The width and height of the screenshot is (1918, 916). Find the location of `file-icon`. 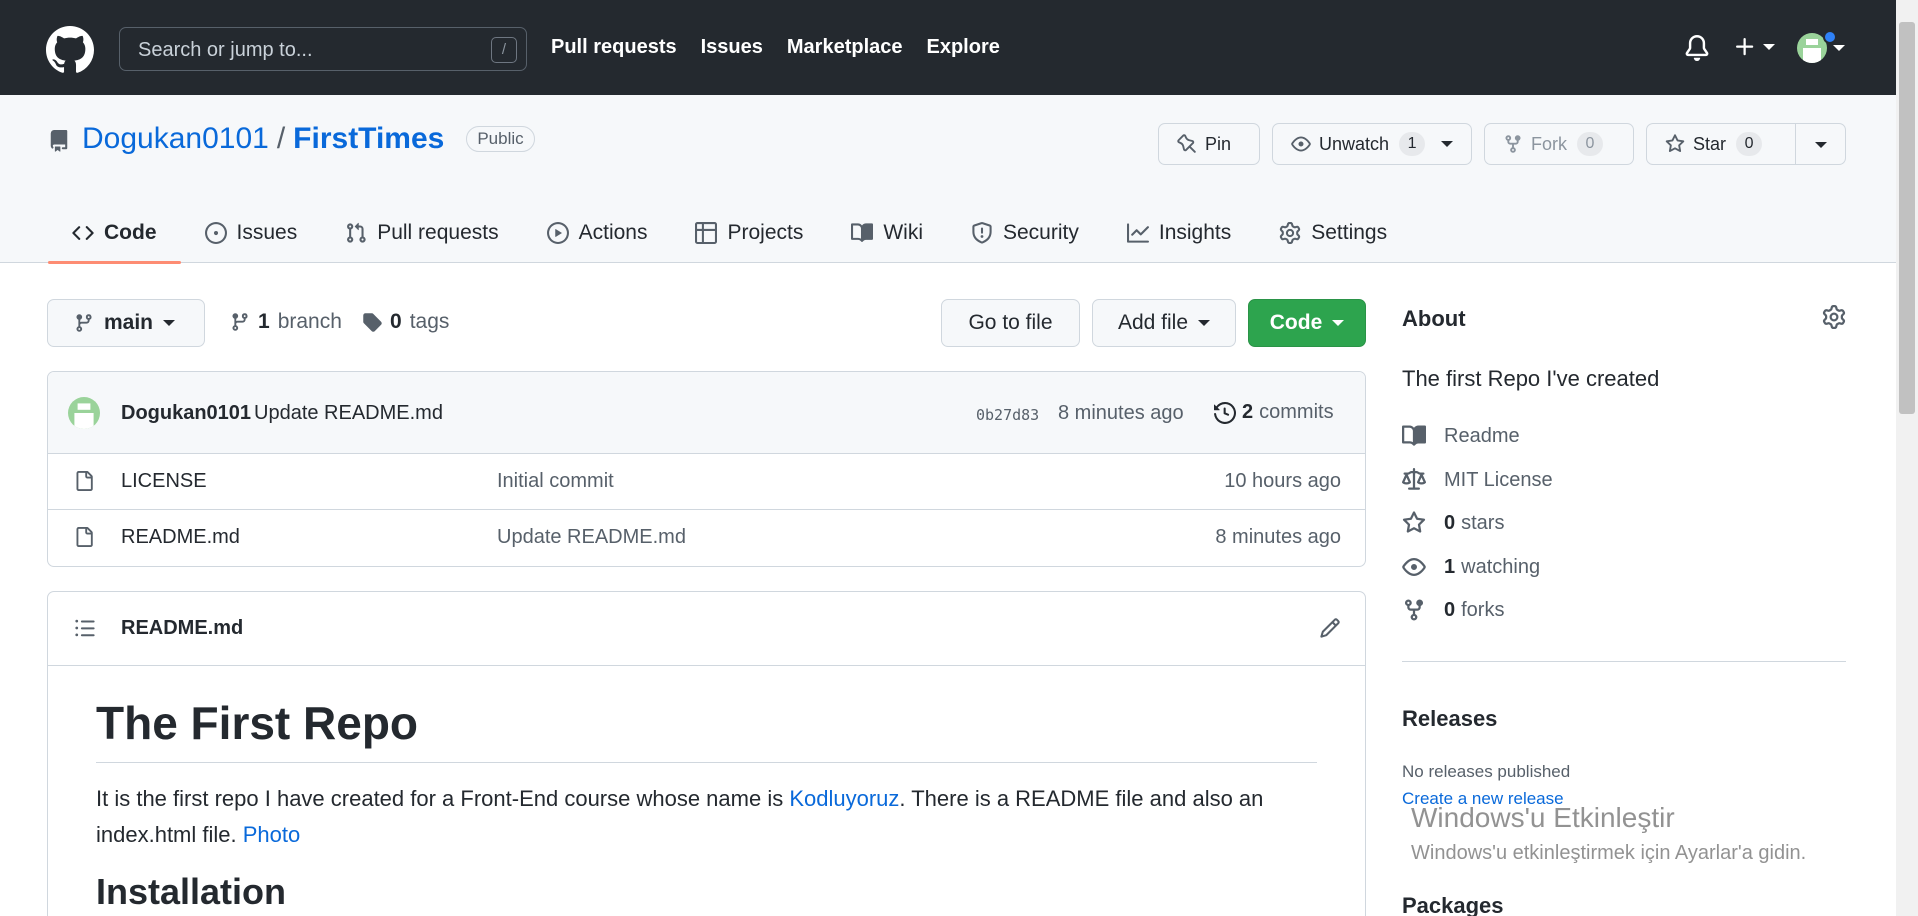

file-icon is located at coordinates (84, 537).